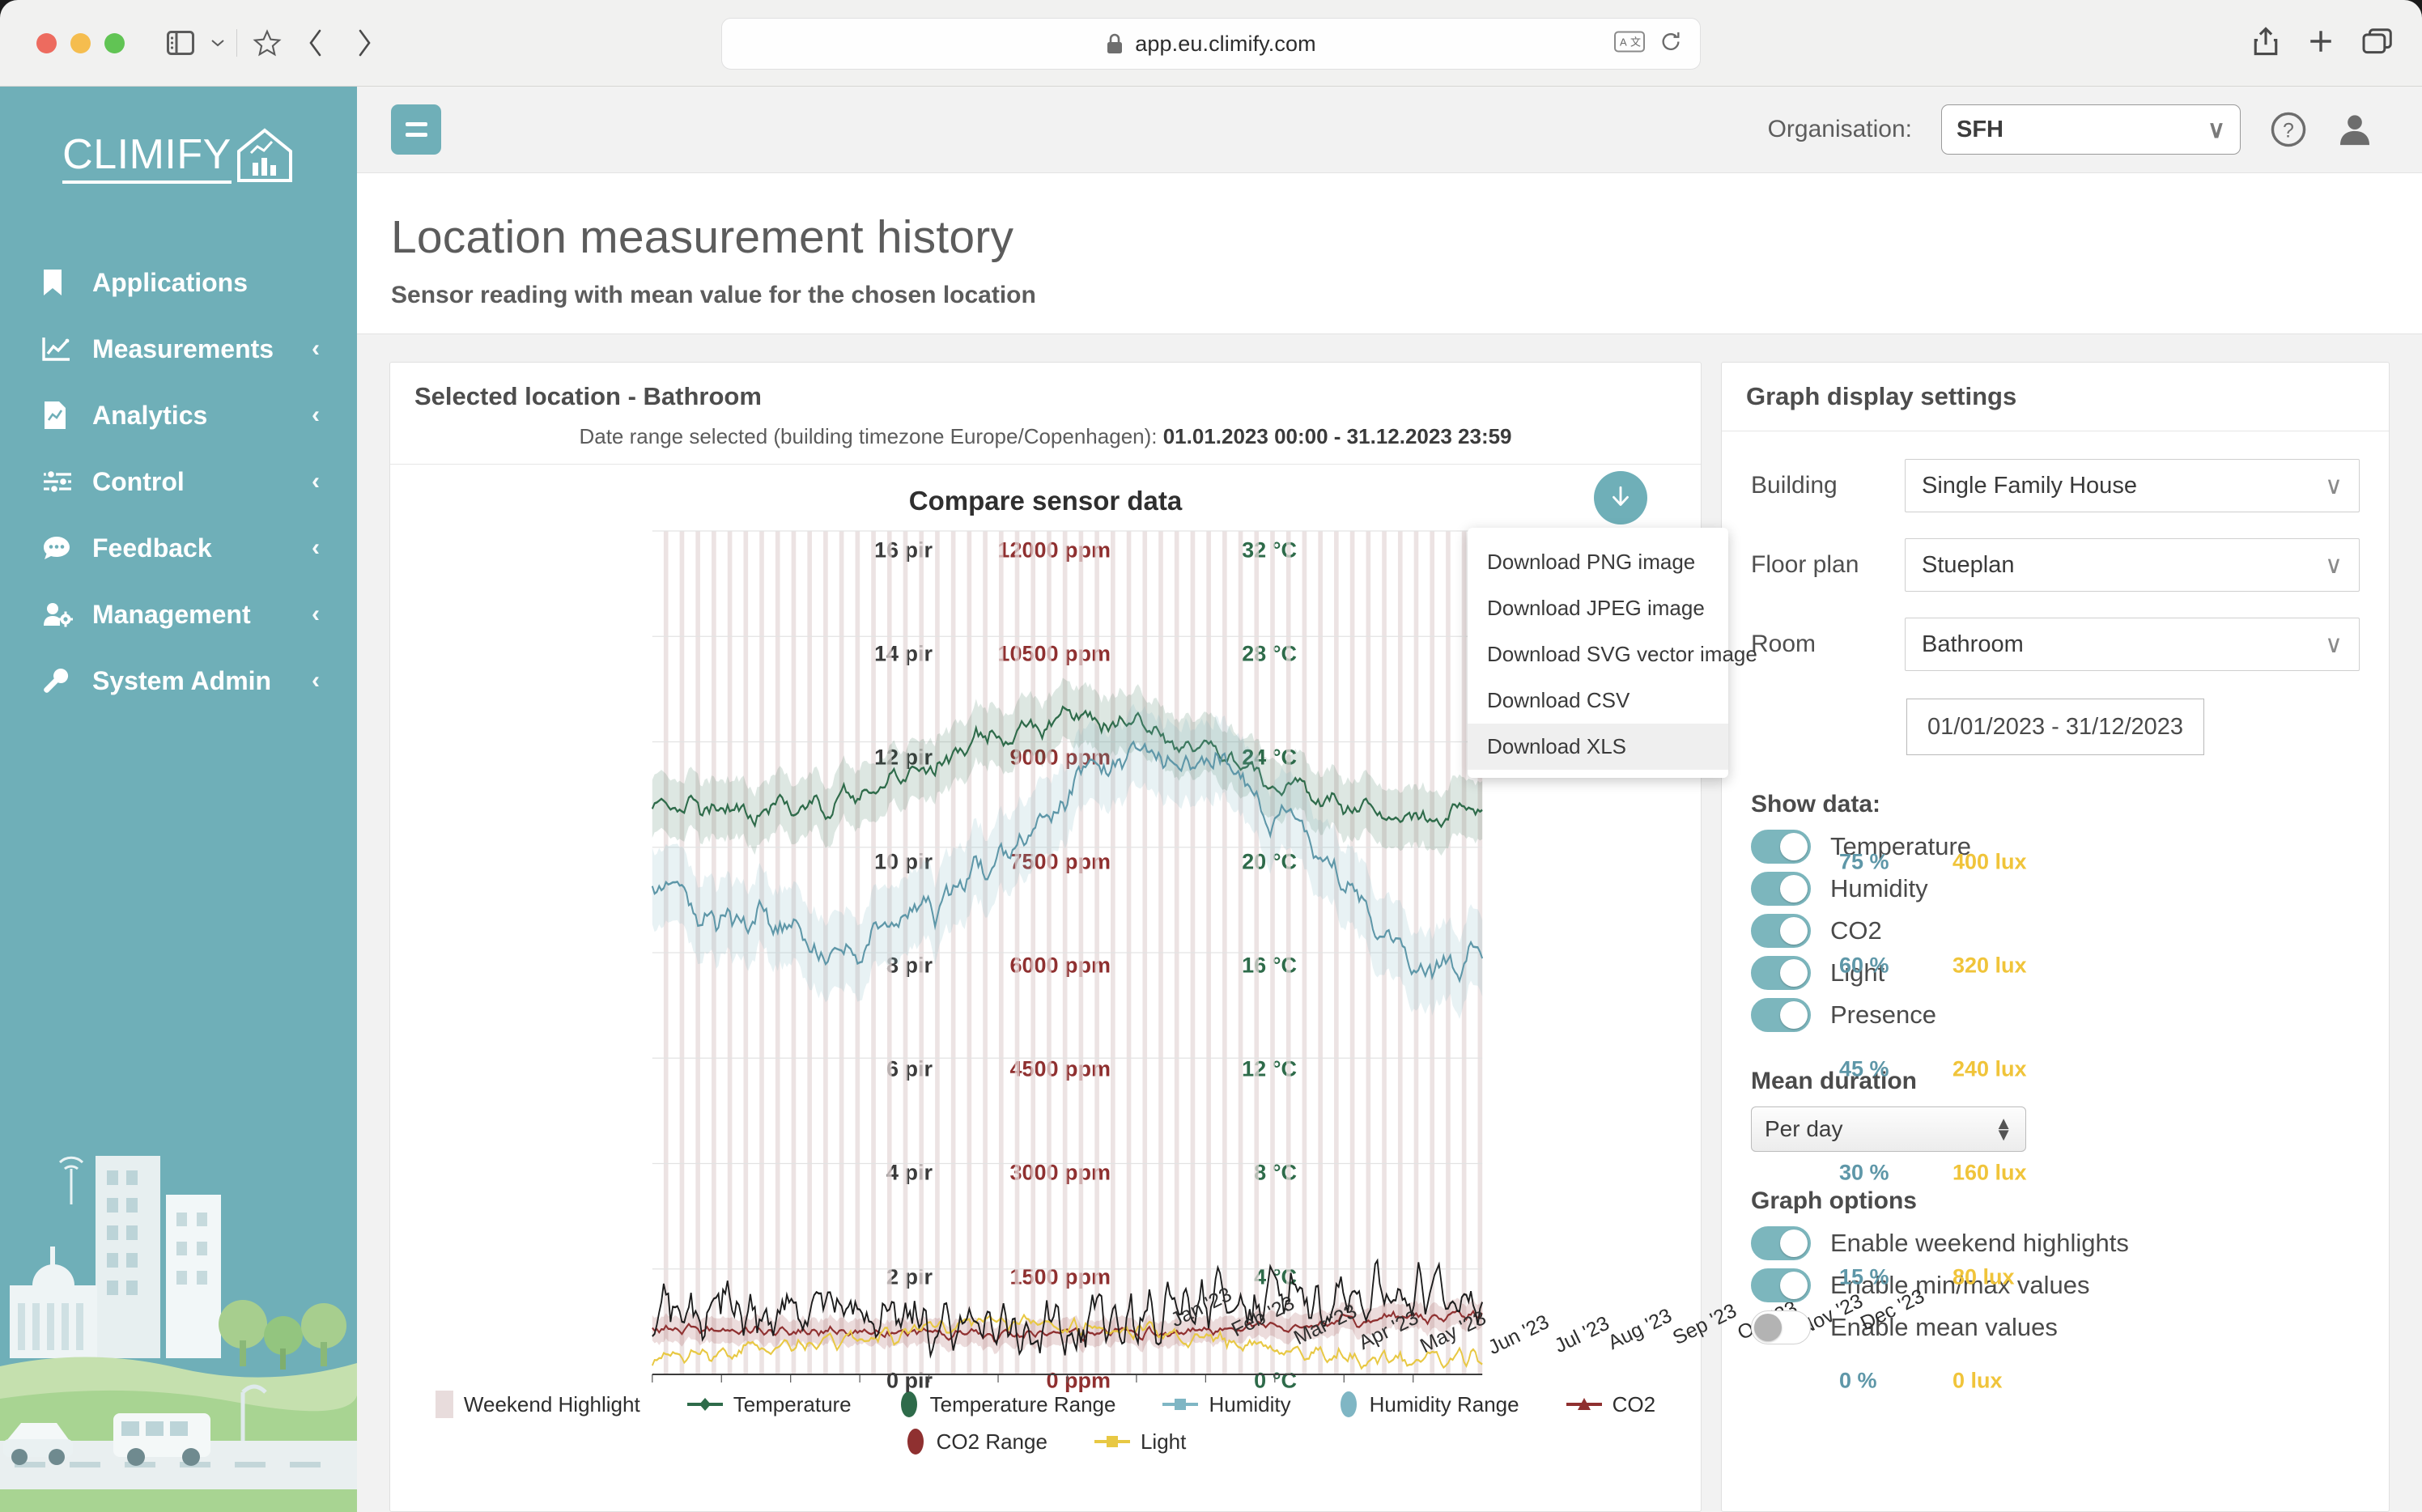 The height and width of the screenshot is (1512, 2422). Describe the element at coordinates (1598, 700) in the screenshot. I see `download-csv-item: Download CSV` at that location.